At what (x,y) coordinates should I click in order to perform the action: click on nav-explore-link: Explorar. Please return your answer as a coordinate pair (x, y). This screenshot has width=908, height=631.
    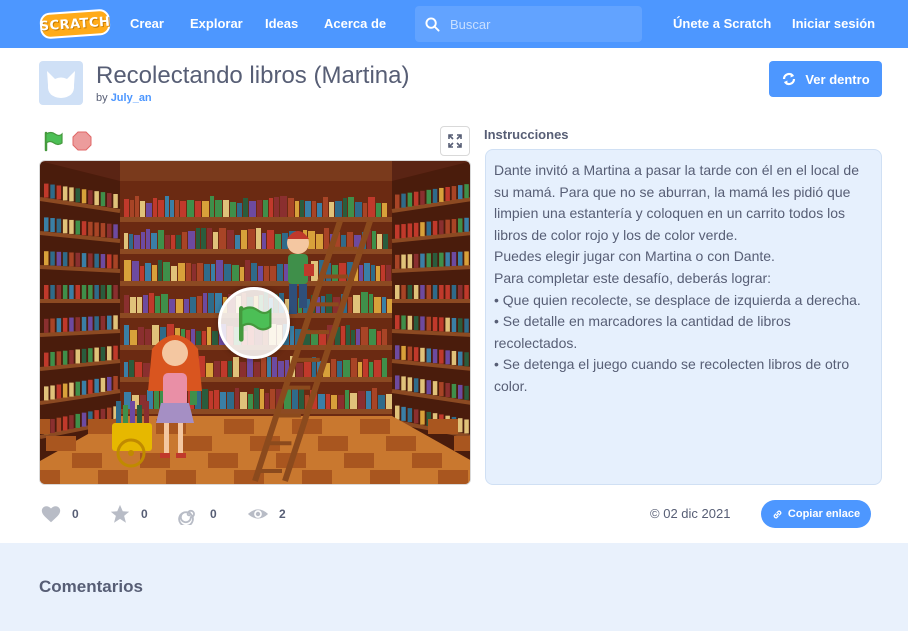
    Looking at the image, I should click on (216, 24).